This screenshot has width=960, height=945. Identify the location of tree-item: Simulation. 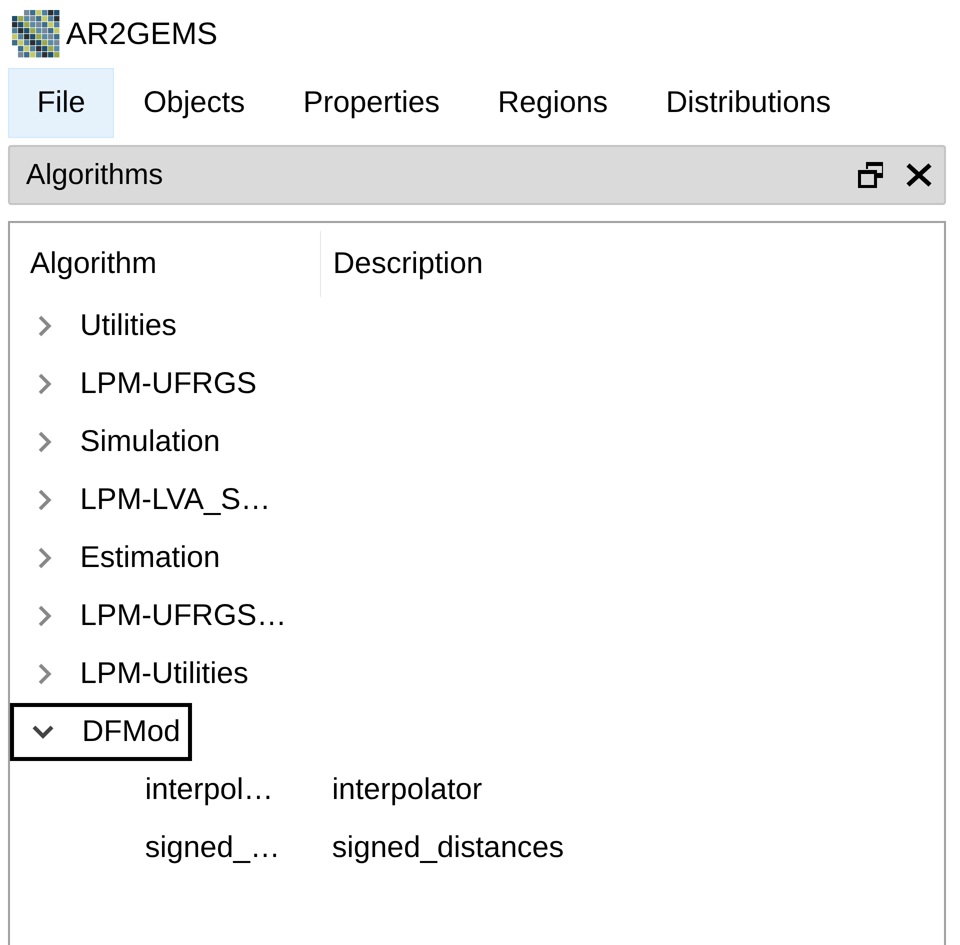
(121, 442).